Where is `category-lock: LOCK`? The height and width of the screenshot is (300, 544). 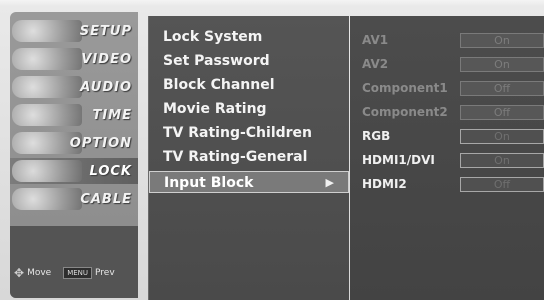 category-lock: LOCK is located at coordinates (74, 171).